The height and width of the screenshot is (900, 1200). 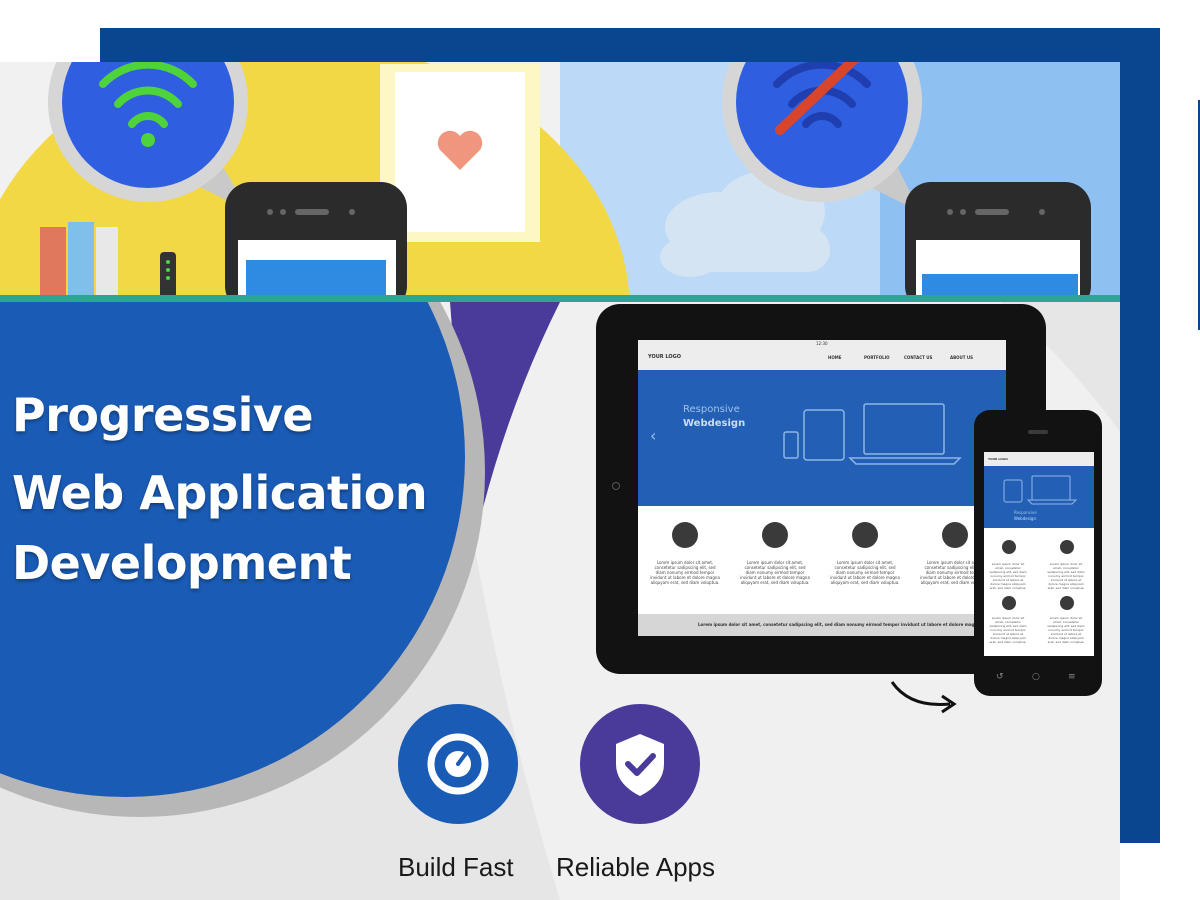 What do you see at coordinates (1025, 512) in the screenshot?
I see `phone-hero-line-1: Responsive` at bounding box center [1025, 512].